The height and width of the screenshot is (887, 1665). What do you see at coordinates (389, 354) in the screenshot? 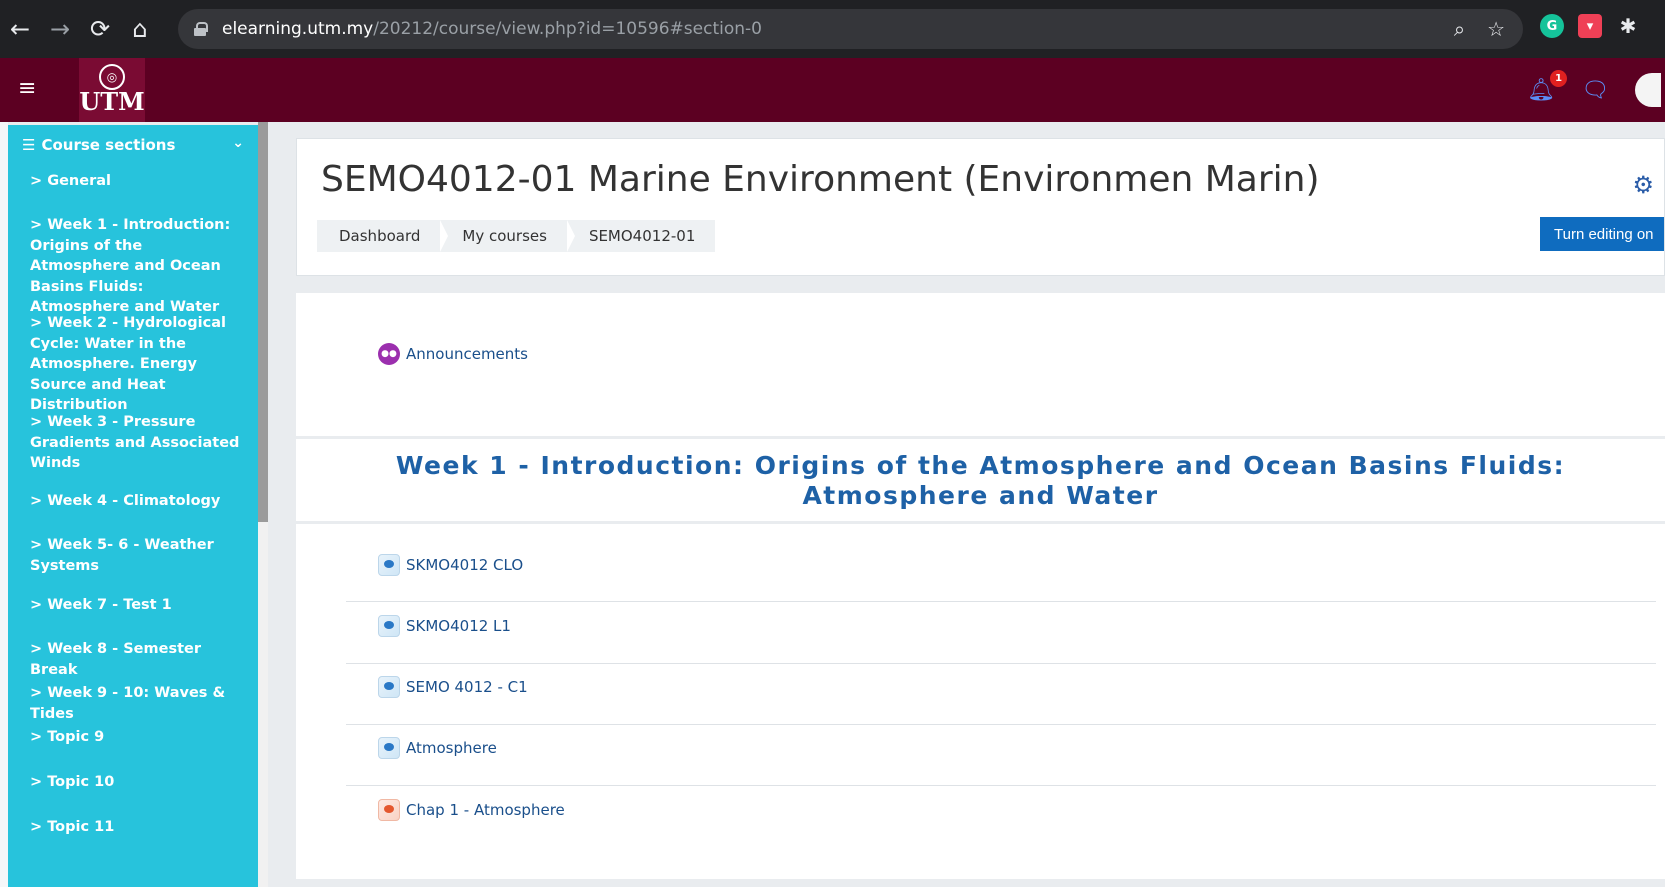
I see `forum-icon: ●●` at bounding box center [389, 354].